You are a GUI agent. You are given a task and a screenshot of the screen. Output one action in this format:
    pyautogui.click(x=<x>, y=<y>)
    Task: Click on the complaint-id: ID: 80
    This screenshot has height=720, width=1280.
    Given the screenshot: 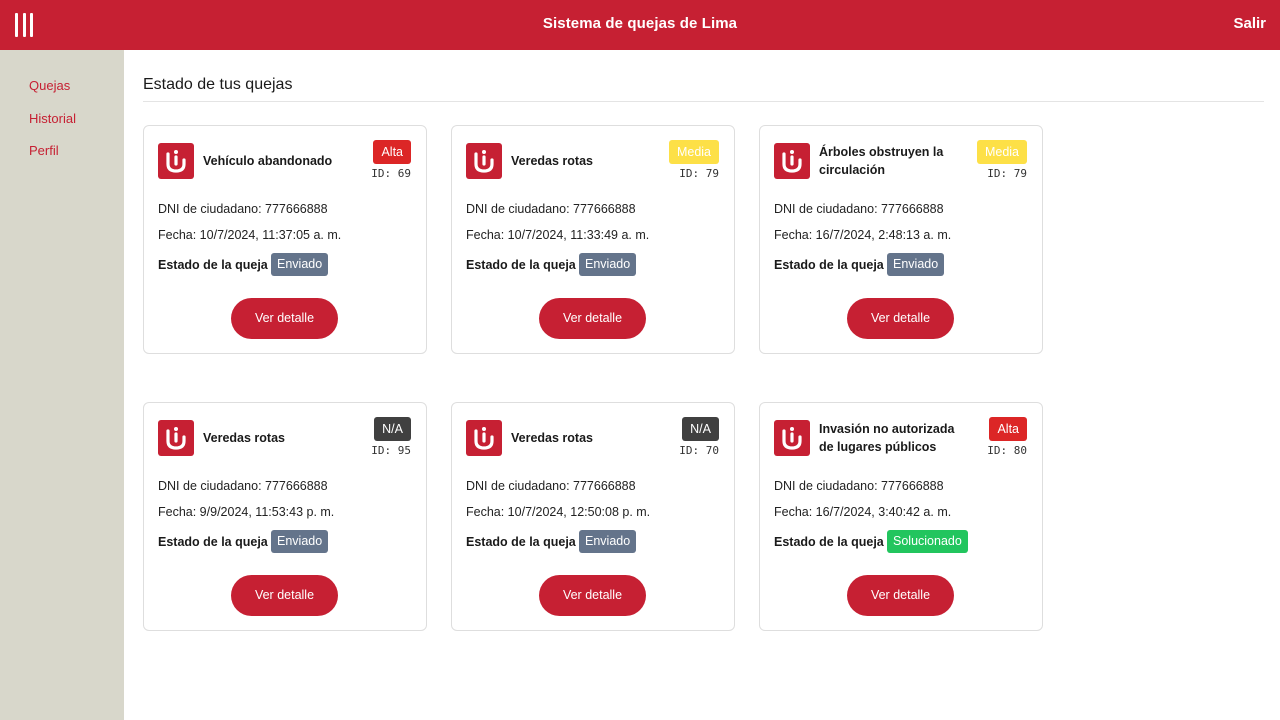 What is the action you would take?
    pyautogui.click(x=1007, y=450)
    